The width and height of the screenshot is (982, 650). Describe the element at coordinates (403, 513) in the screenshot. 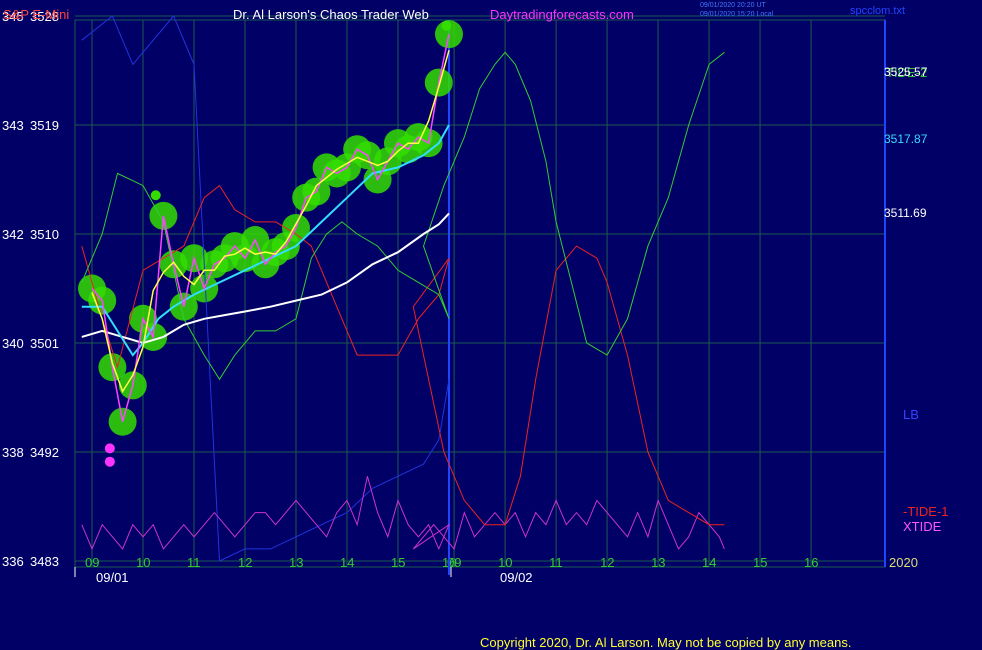

I see `series-xtide` at that location.